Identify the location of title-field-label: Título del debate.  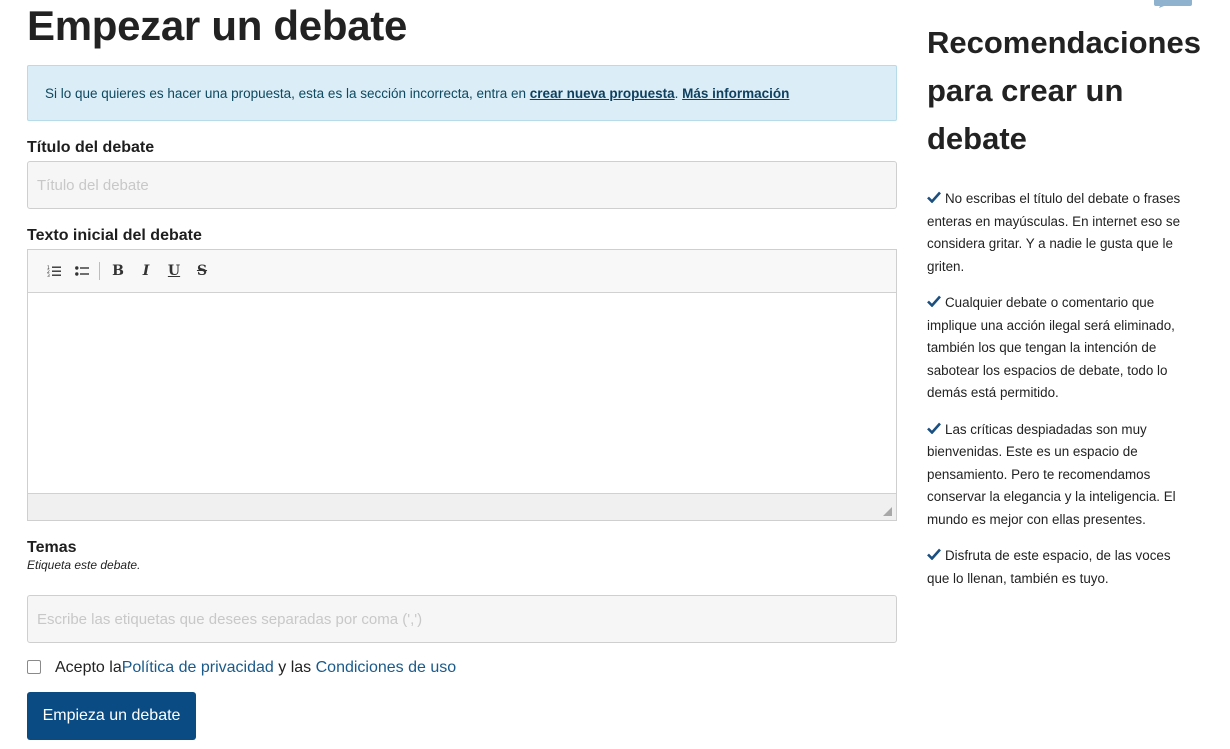
(91, 147).